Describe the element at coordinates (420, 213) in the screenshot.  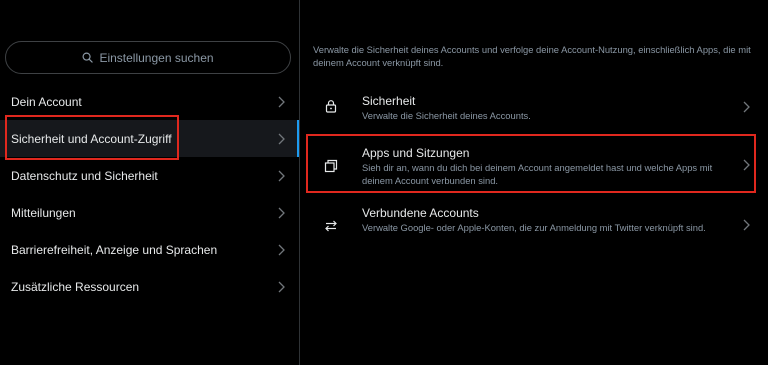
I see `option-title: Verbundene Accounts` at that location.